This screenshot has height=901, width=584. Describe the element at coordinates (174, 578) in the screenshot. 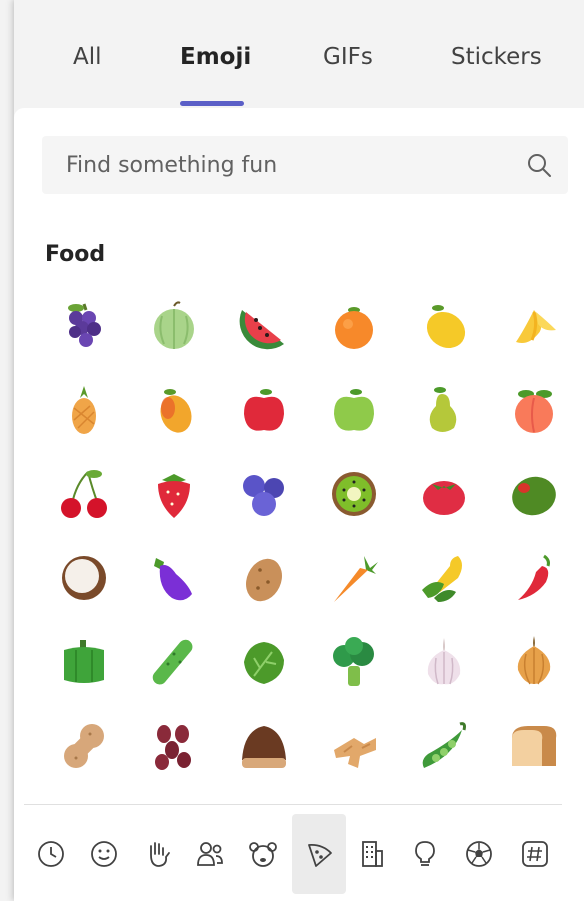

I see `eggplant-emoji` at that location.